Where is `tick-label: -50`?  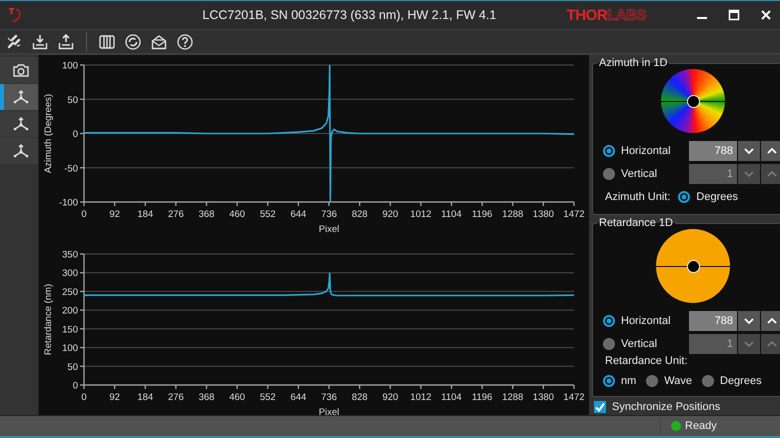 tick-label: -50 is located at coordinates (71, 168).